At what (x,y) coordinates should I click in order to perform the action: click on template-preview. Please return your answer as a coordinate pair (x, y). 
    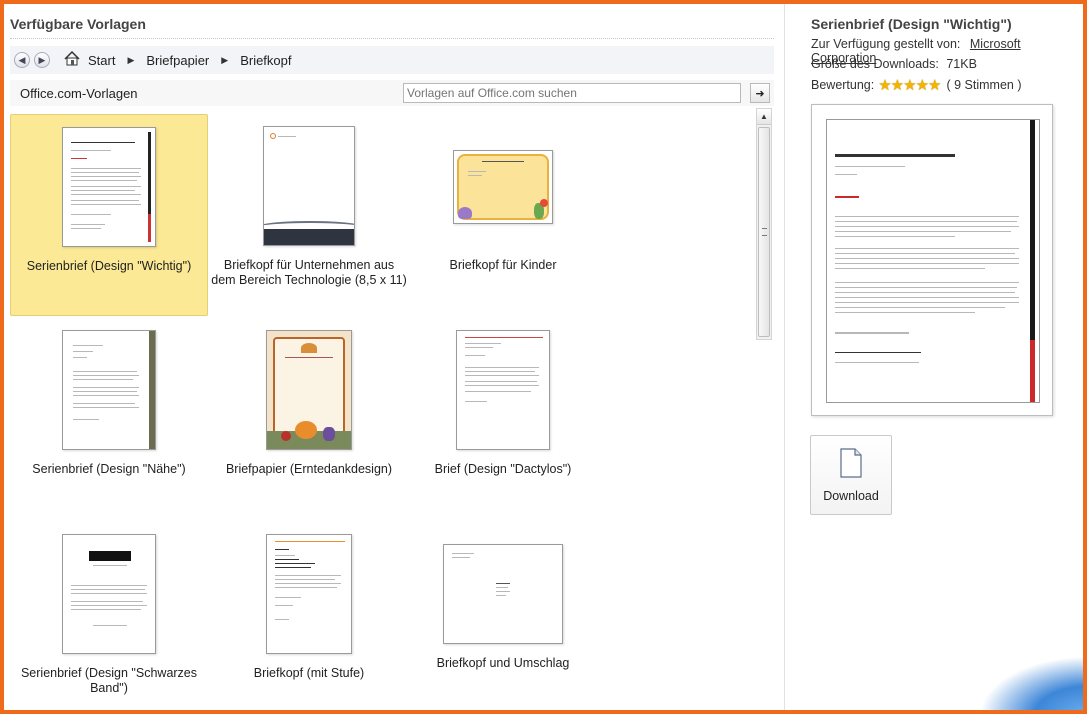
    Looking at the image, I should click on (932, 260).